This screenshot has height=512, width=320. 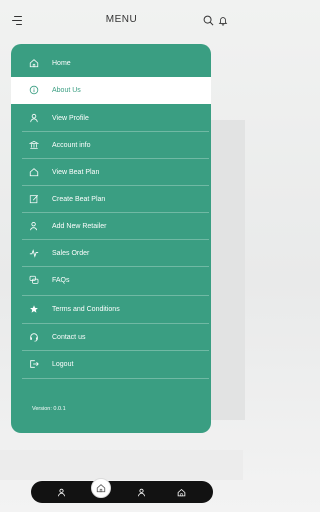 I want to click on menu-item-terms-and-conditions: Terms and Conditions, so click(x=111, y=309).